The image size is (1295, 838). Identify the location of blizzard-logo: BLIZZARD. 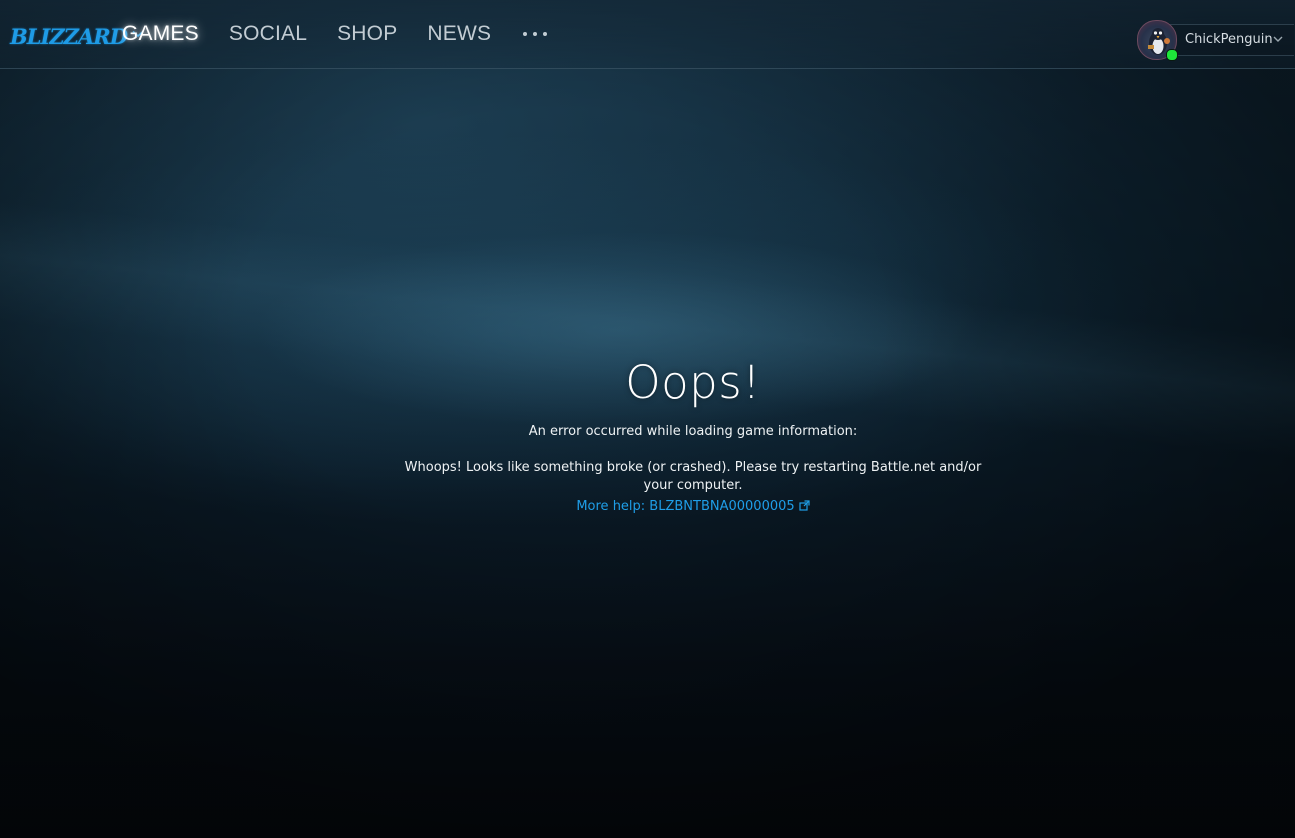
(69, 36).